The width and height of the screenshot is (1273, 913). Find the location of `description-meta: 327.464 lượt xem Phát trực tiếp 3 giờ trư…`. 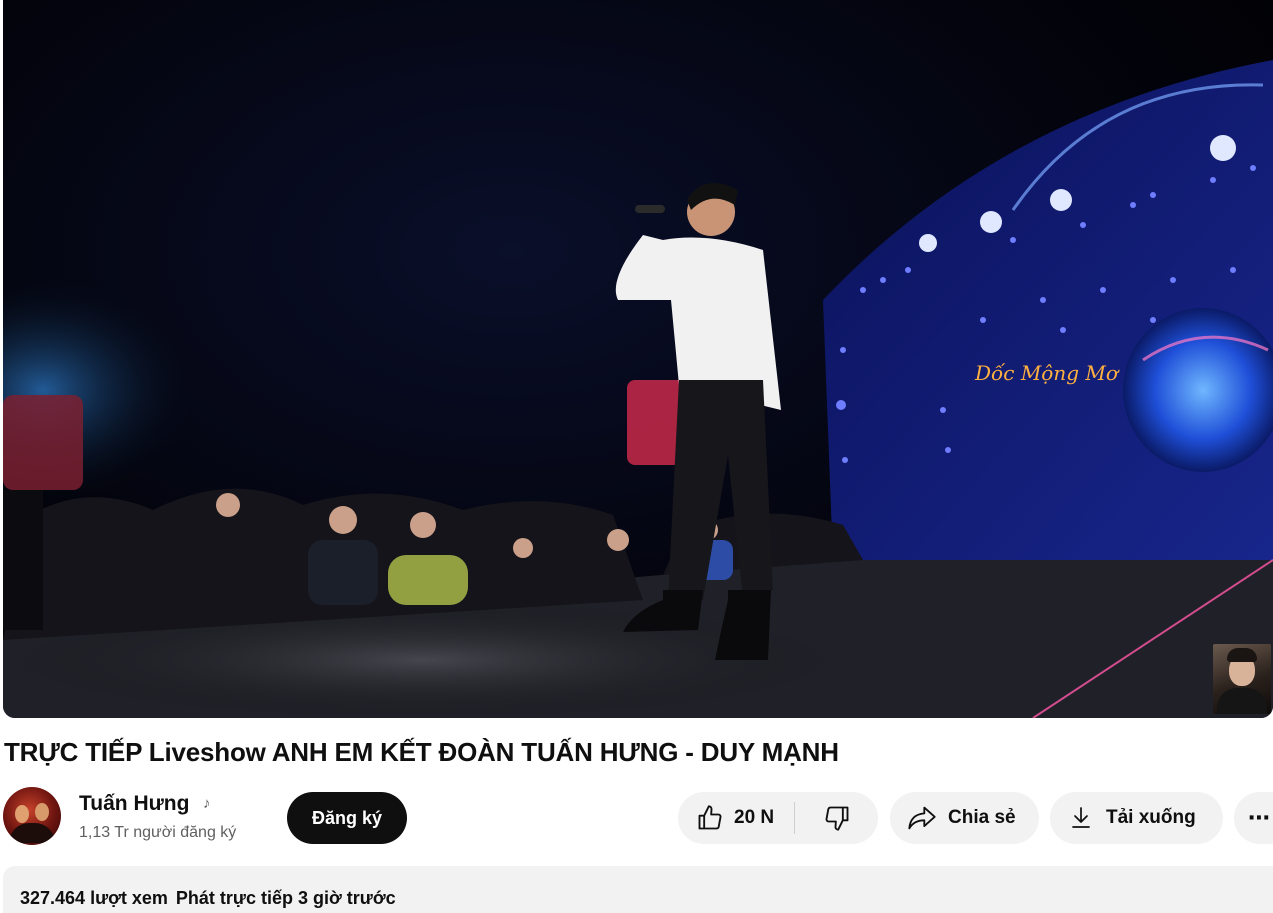

description-meta: 327.464 lượt xem Phát trực tiếp 3 giờ trư… is located at coordinates (212, 898).